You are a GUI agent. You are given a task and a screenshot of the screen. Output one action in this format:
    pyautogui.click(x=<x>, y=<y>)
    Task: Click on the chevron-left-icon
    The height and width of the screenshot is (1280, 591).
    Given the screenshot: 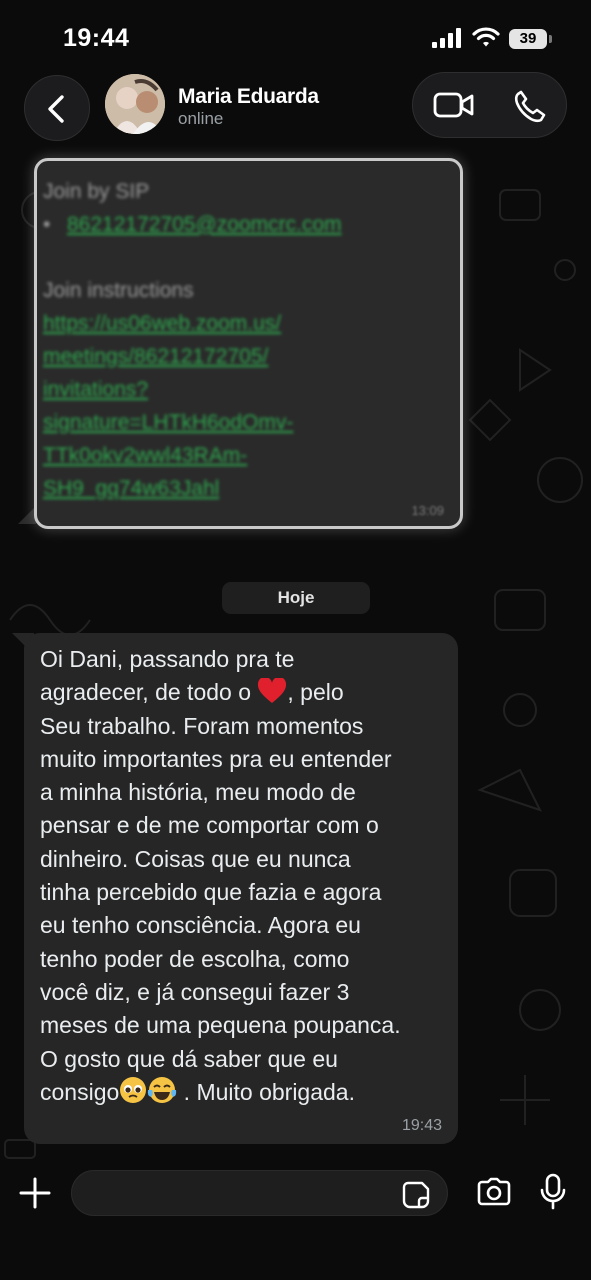 What is the action you would take?
    pyautogui.click(x=56, y=109)
    